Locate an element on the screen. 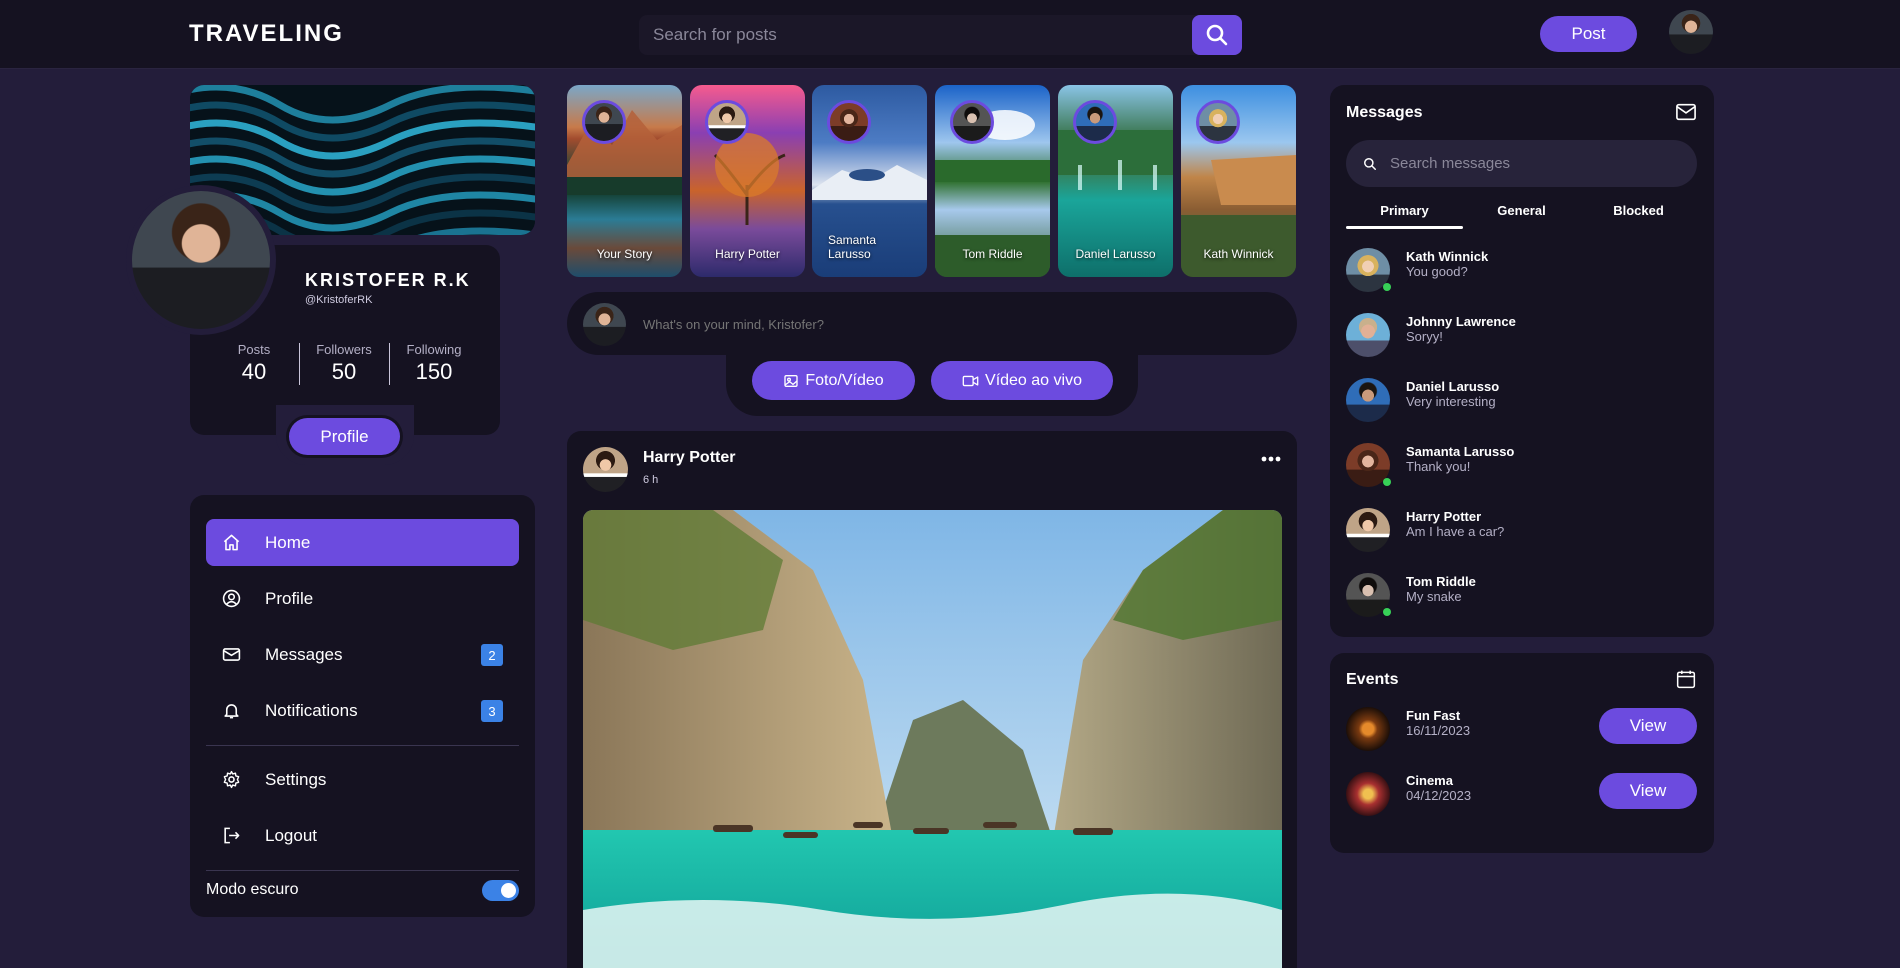 The width and height of the screenshot is (1900, 968). message-item: Johnny Lawrence Soryy! is located at coordinates (1521, 335).